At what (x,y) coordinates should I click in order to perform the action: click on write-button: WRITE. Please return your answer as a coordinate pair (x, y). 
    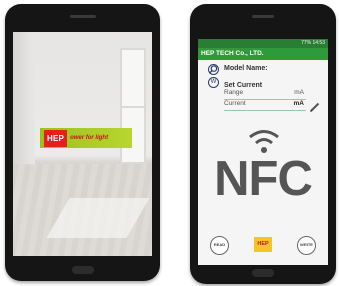
    Looking at the image, I should click on (306, 245).